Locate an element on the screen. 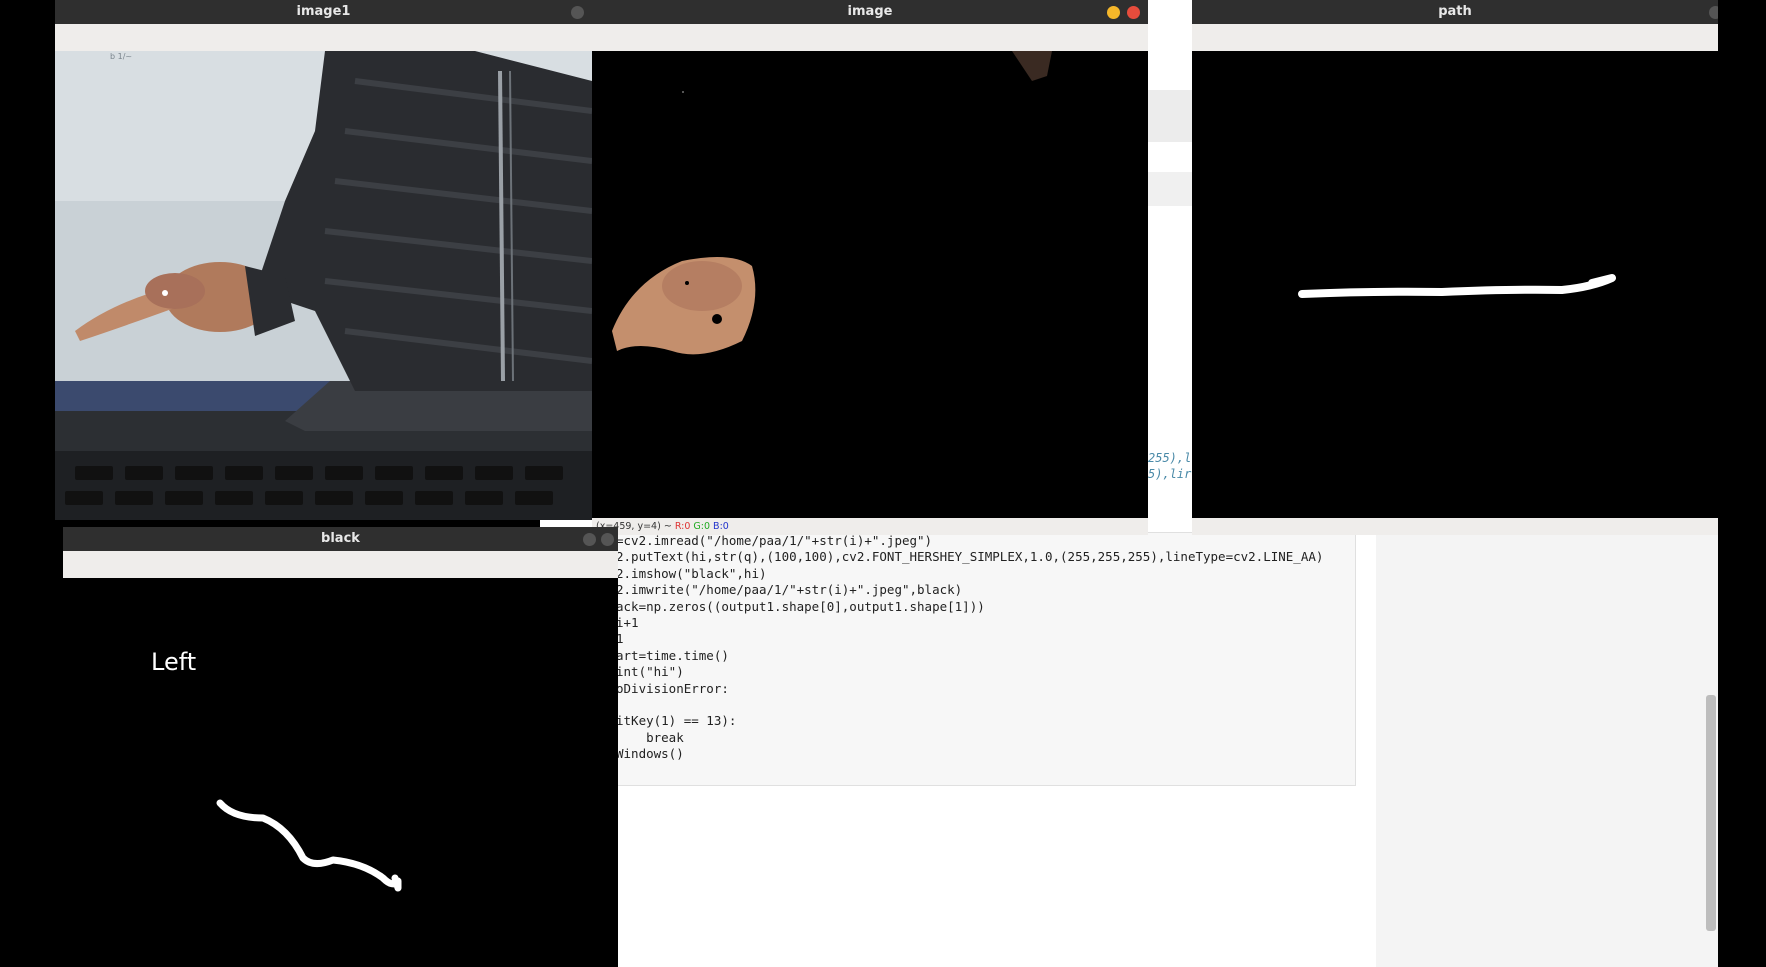 The width and height of the screenshot is (1766, 967). code-line: i+1 is located at coordinates (969, 623).